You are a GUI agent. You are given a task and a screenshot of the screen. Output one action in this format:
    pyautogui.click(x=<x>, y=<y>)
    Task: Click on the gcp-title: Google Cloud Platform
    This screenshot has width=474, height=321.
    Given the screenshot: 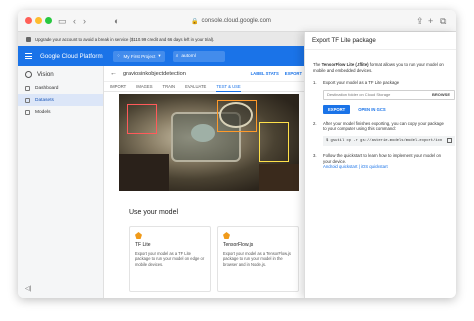 What is the action you would take?
    pyautogui.click(x=71, y=56)
    